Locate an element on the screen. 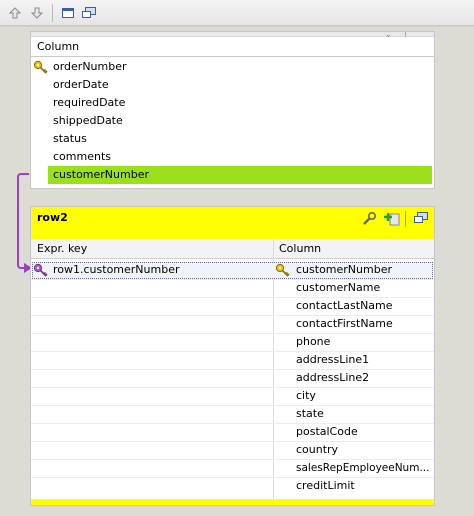 This screenshot has width=474, height=516. list-item: creditLimit is located at coordinates (325, 486).